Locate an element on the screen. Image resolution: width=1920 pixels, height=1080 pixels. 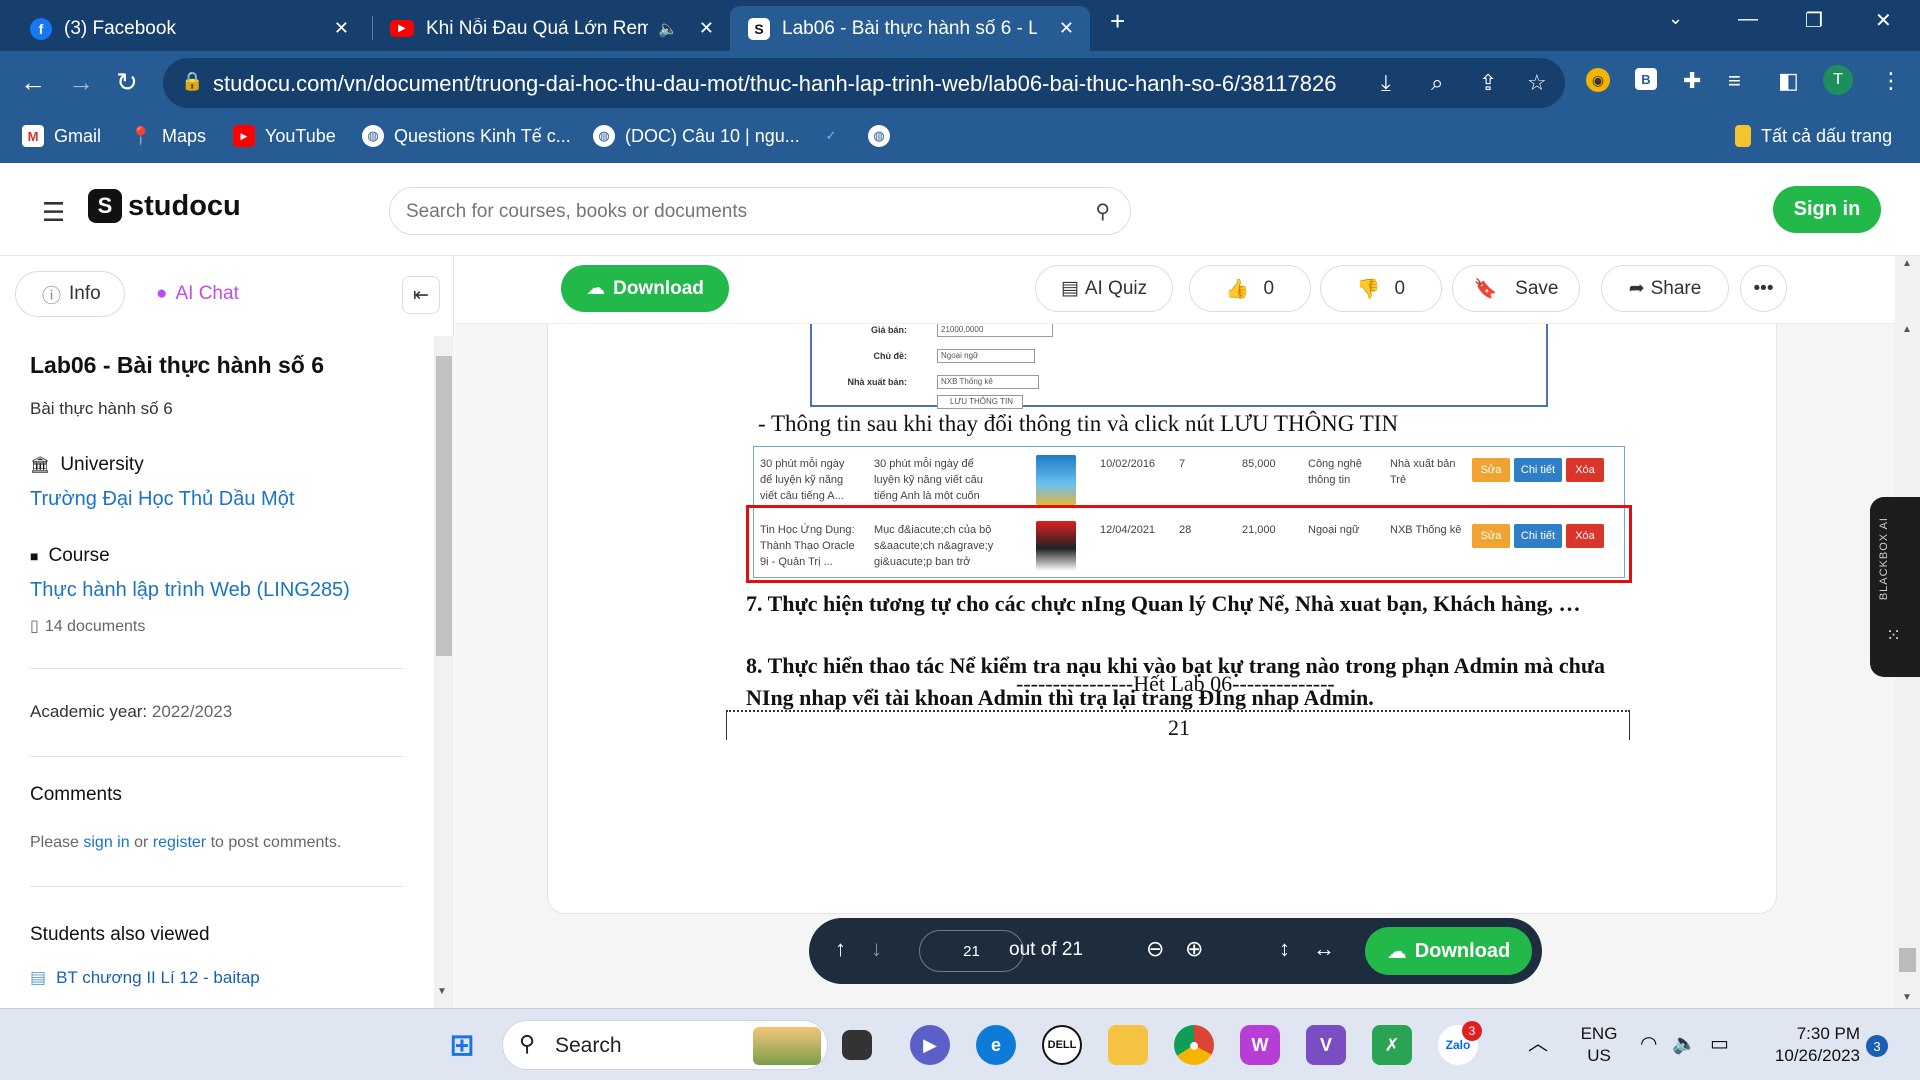
minimize-button: — is located at coordinates (1748, 19).